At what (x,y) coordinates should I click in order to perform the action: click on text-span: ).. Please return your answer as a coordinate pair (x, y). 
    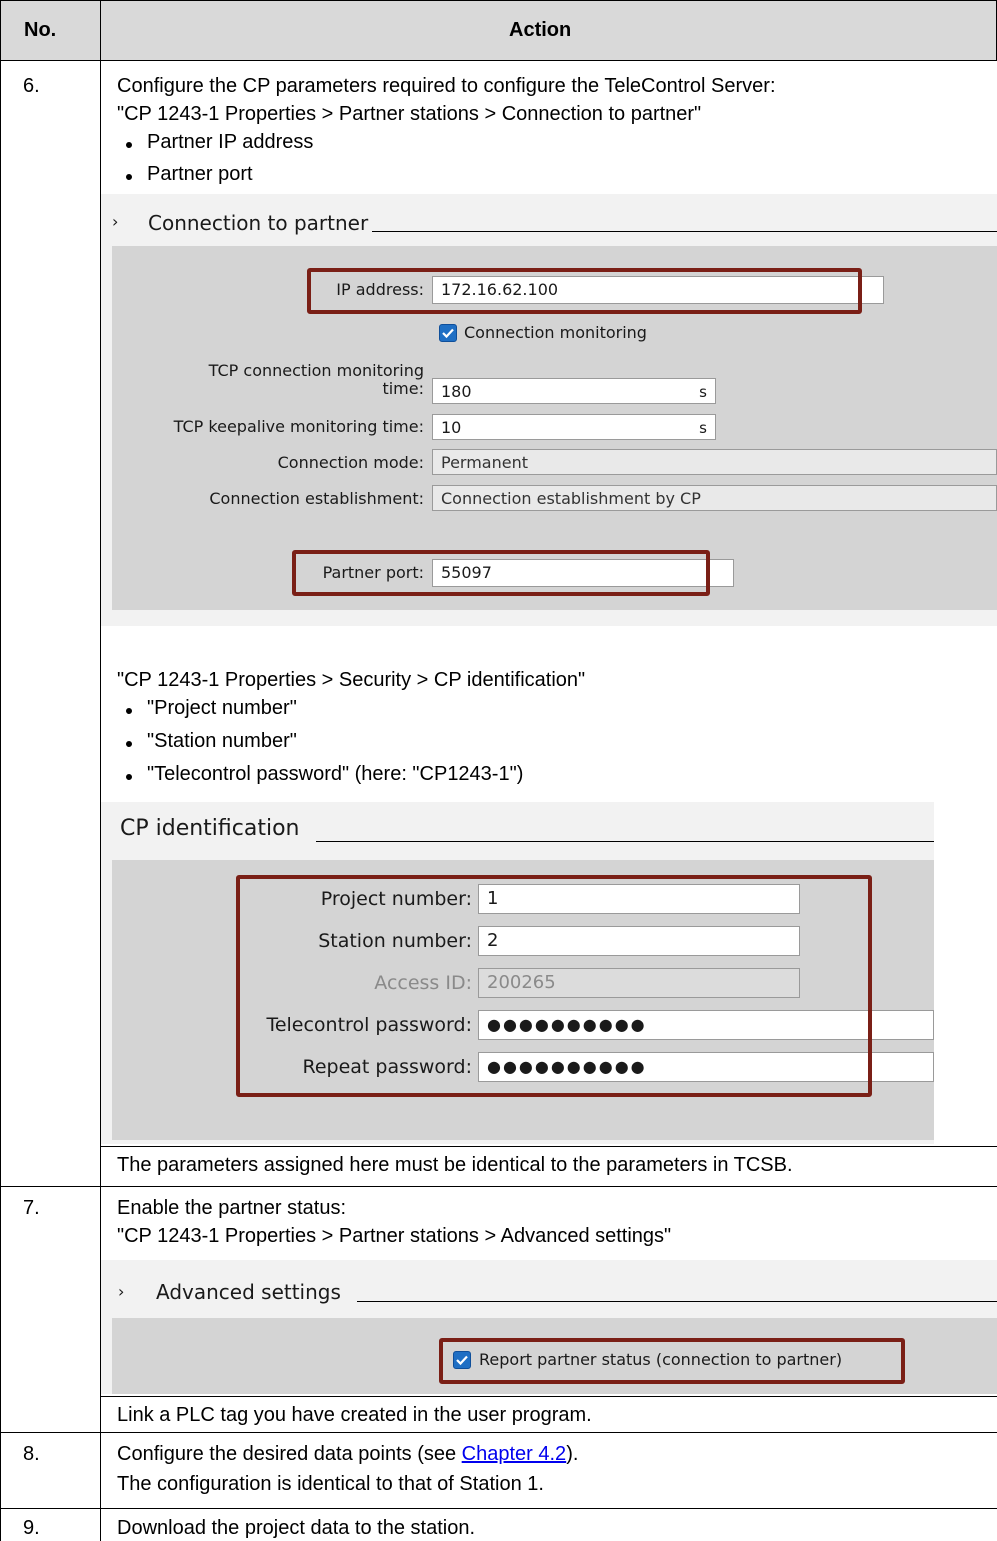
    Looking at the image, I should click on (572, 1454).